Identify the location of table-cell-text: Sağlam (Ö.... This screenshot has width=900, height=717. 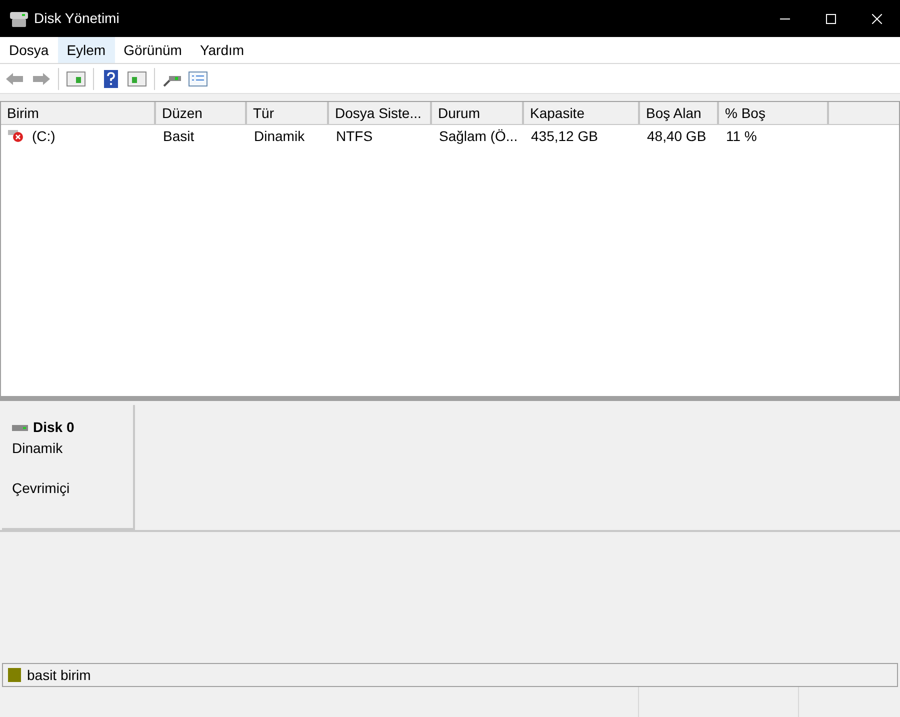
(478, 136).